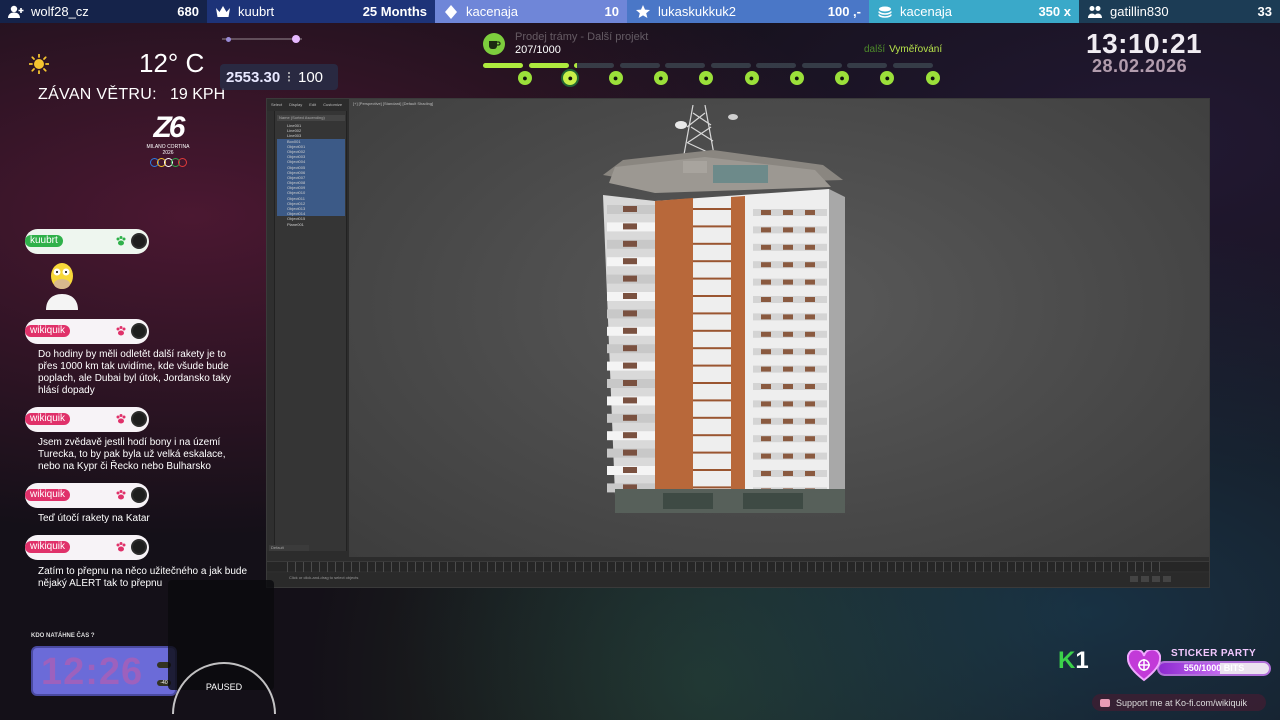  Describe the element at coordinates (97, 94) in the screenshot. I see `wind-label: ZÁVAN VĚTRU:` at that location.